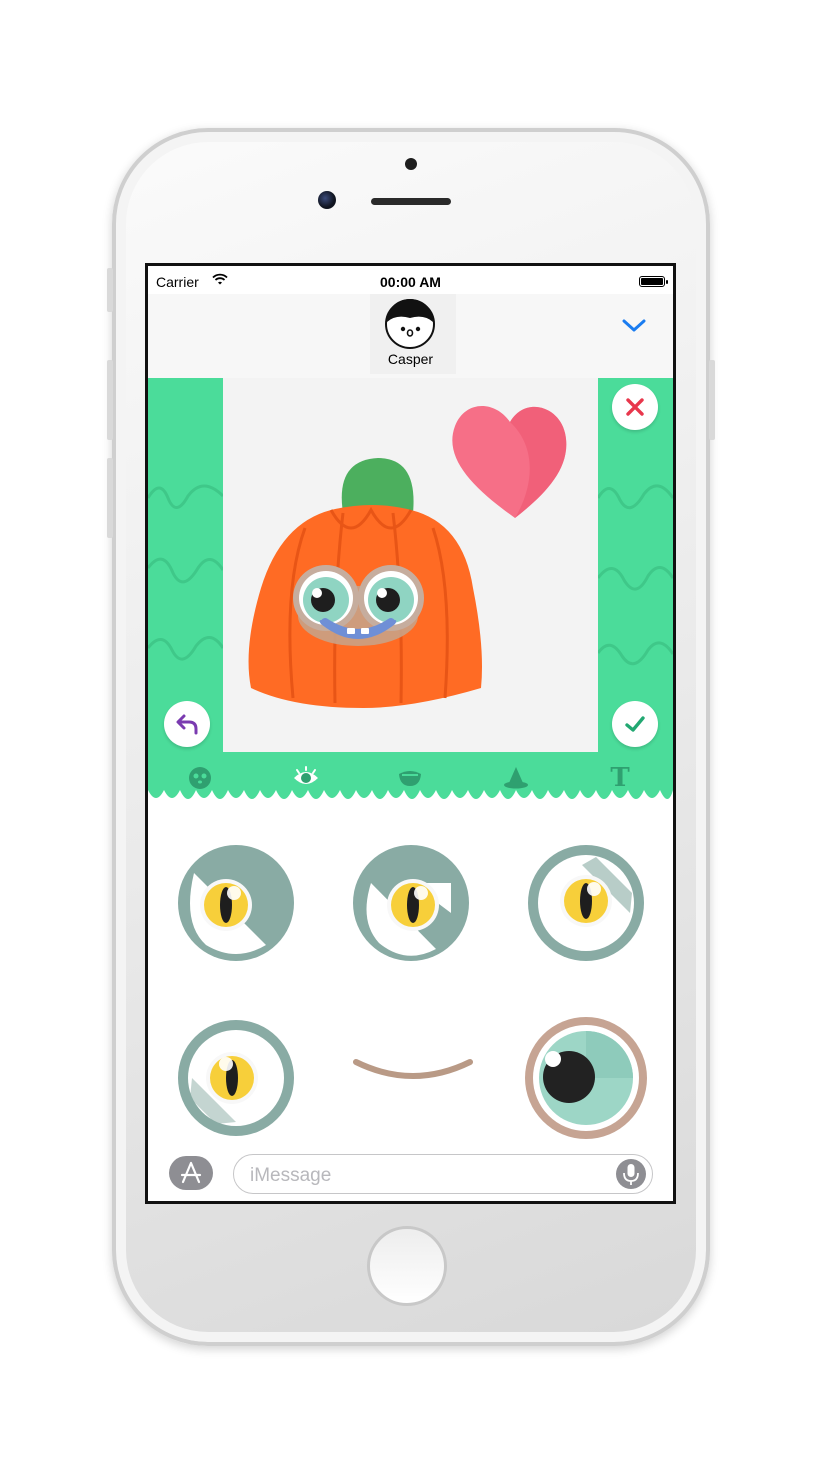  Describe the element at coordinates (306, 775) in the screenshot. I see `eye-icon` at that location.